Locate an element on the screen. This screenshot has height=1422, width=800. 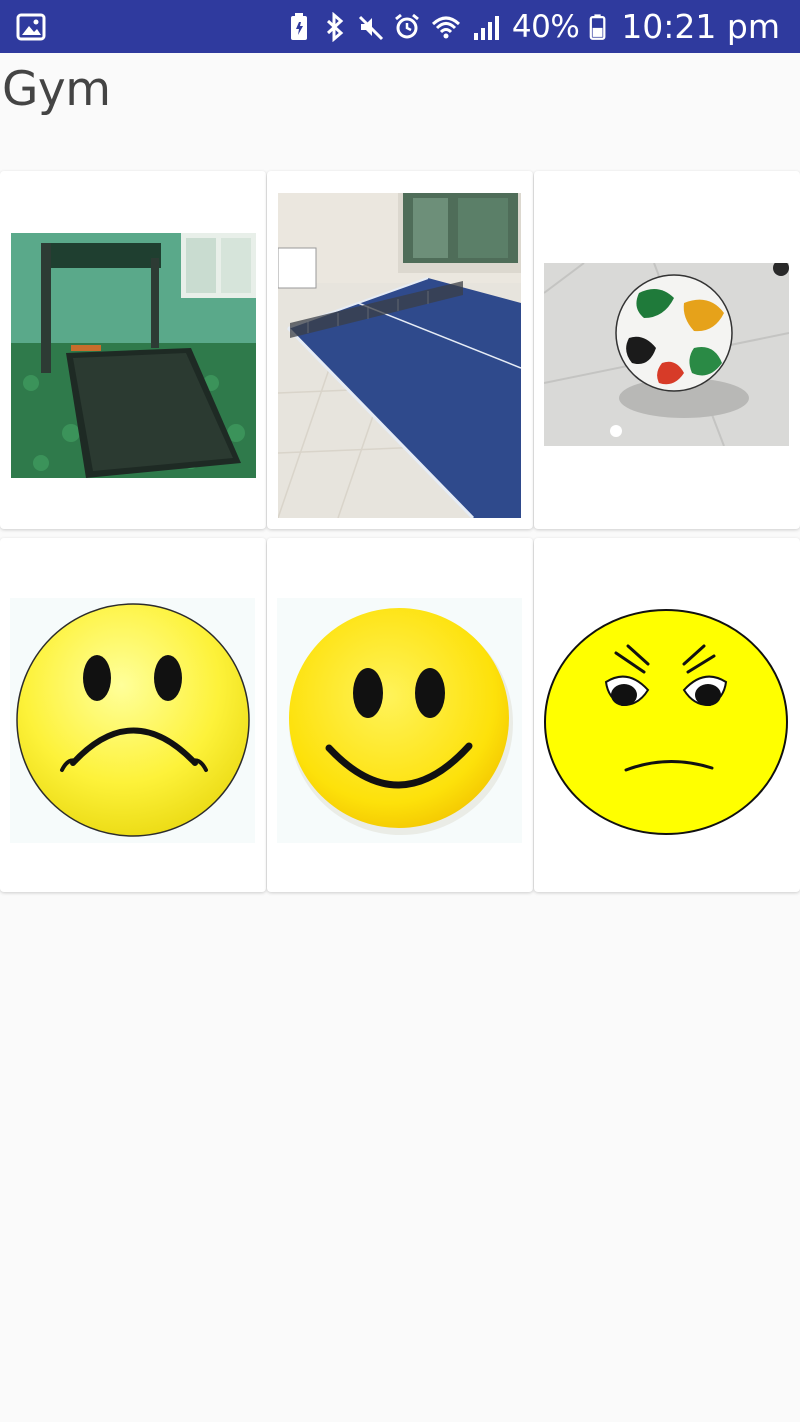
bluetooth-icon is located at coordinates (335, 26).